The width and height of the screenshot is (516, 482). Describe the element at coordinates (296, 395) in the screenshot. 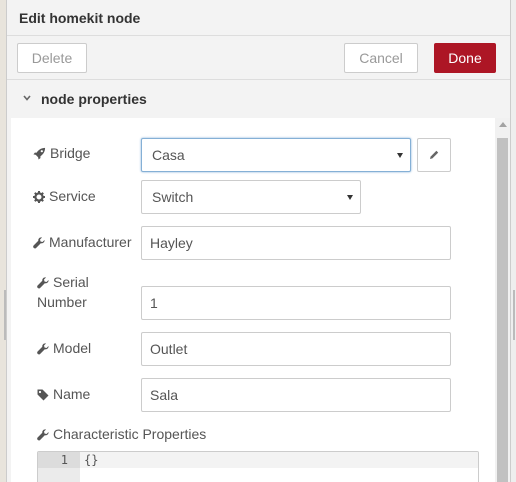

I see `name-input: Sala` at that location.